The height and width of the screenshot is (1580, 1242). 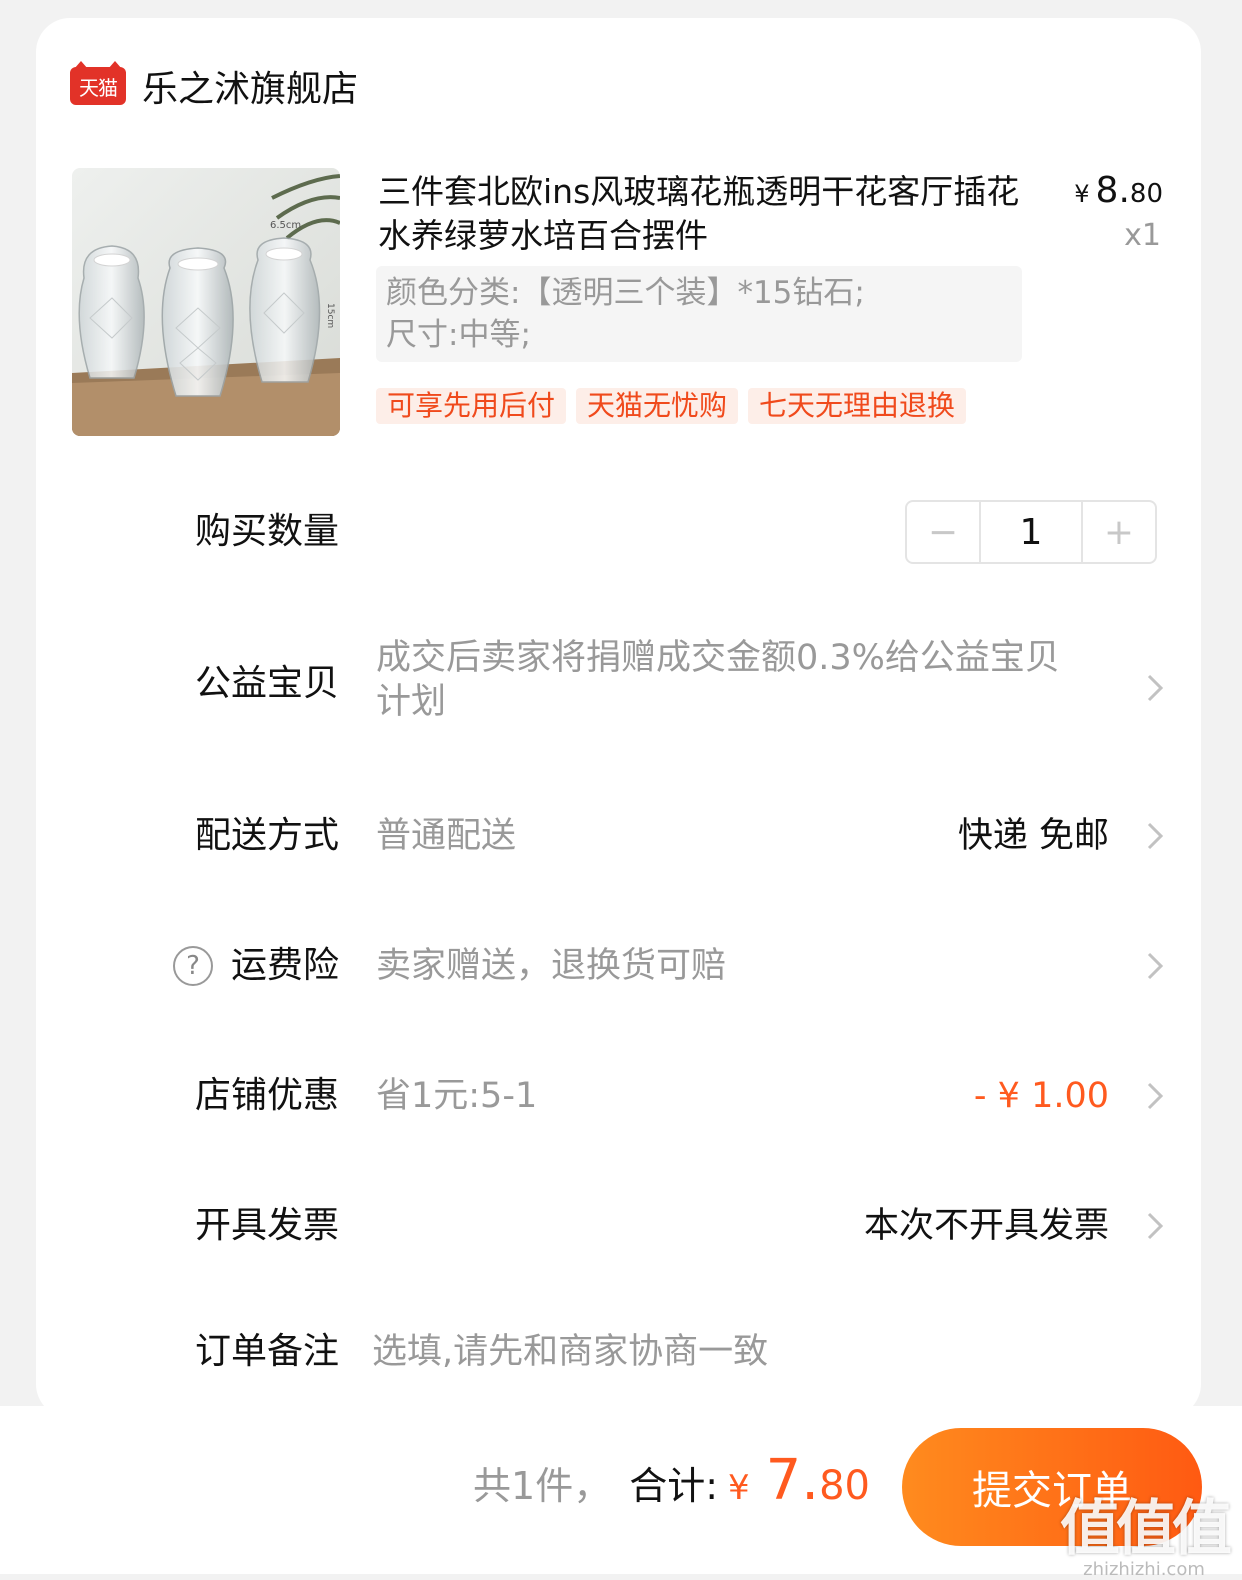 I want to click on invoice-row: 开具发票 本次不开具发票, so click(x=618, y=1226).